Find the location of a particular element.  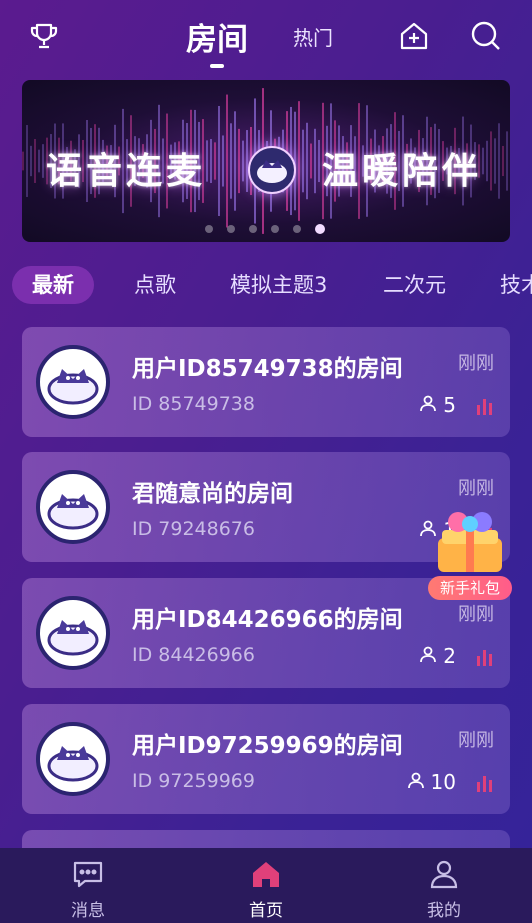

banner-text-left: 语音连麦 is located at coordinates (126, 171).